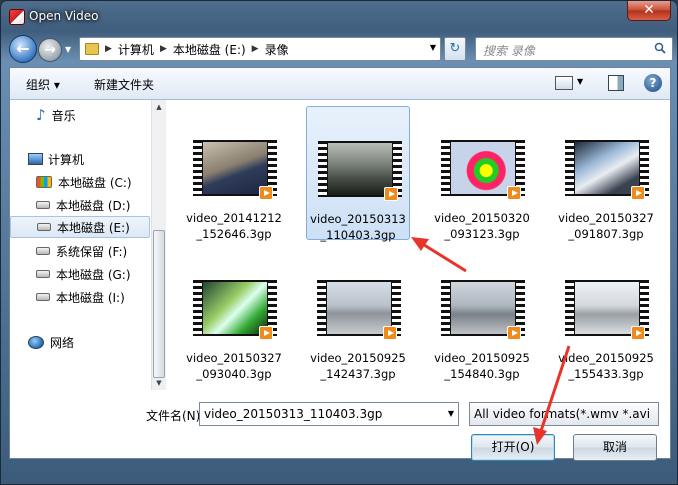 The image size is (678, 485). I want to click on file-tile: video_20150925 _142437.3gp, so click(358, 313).